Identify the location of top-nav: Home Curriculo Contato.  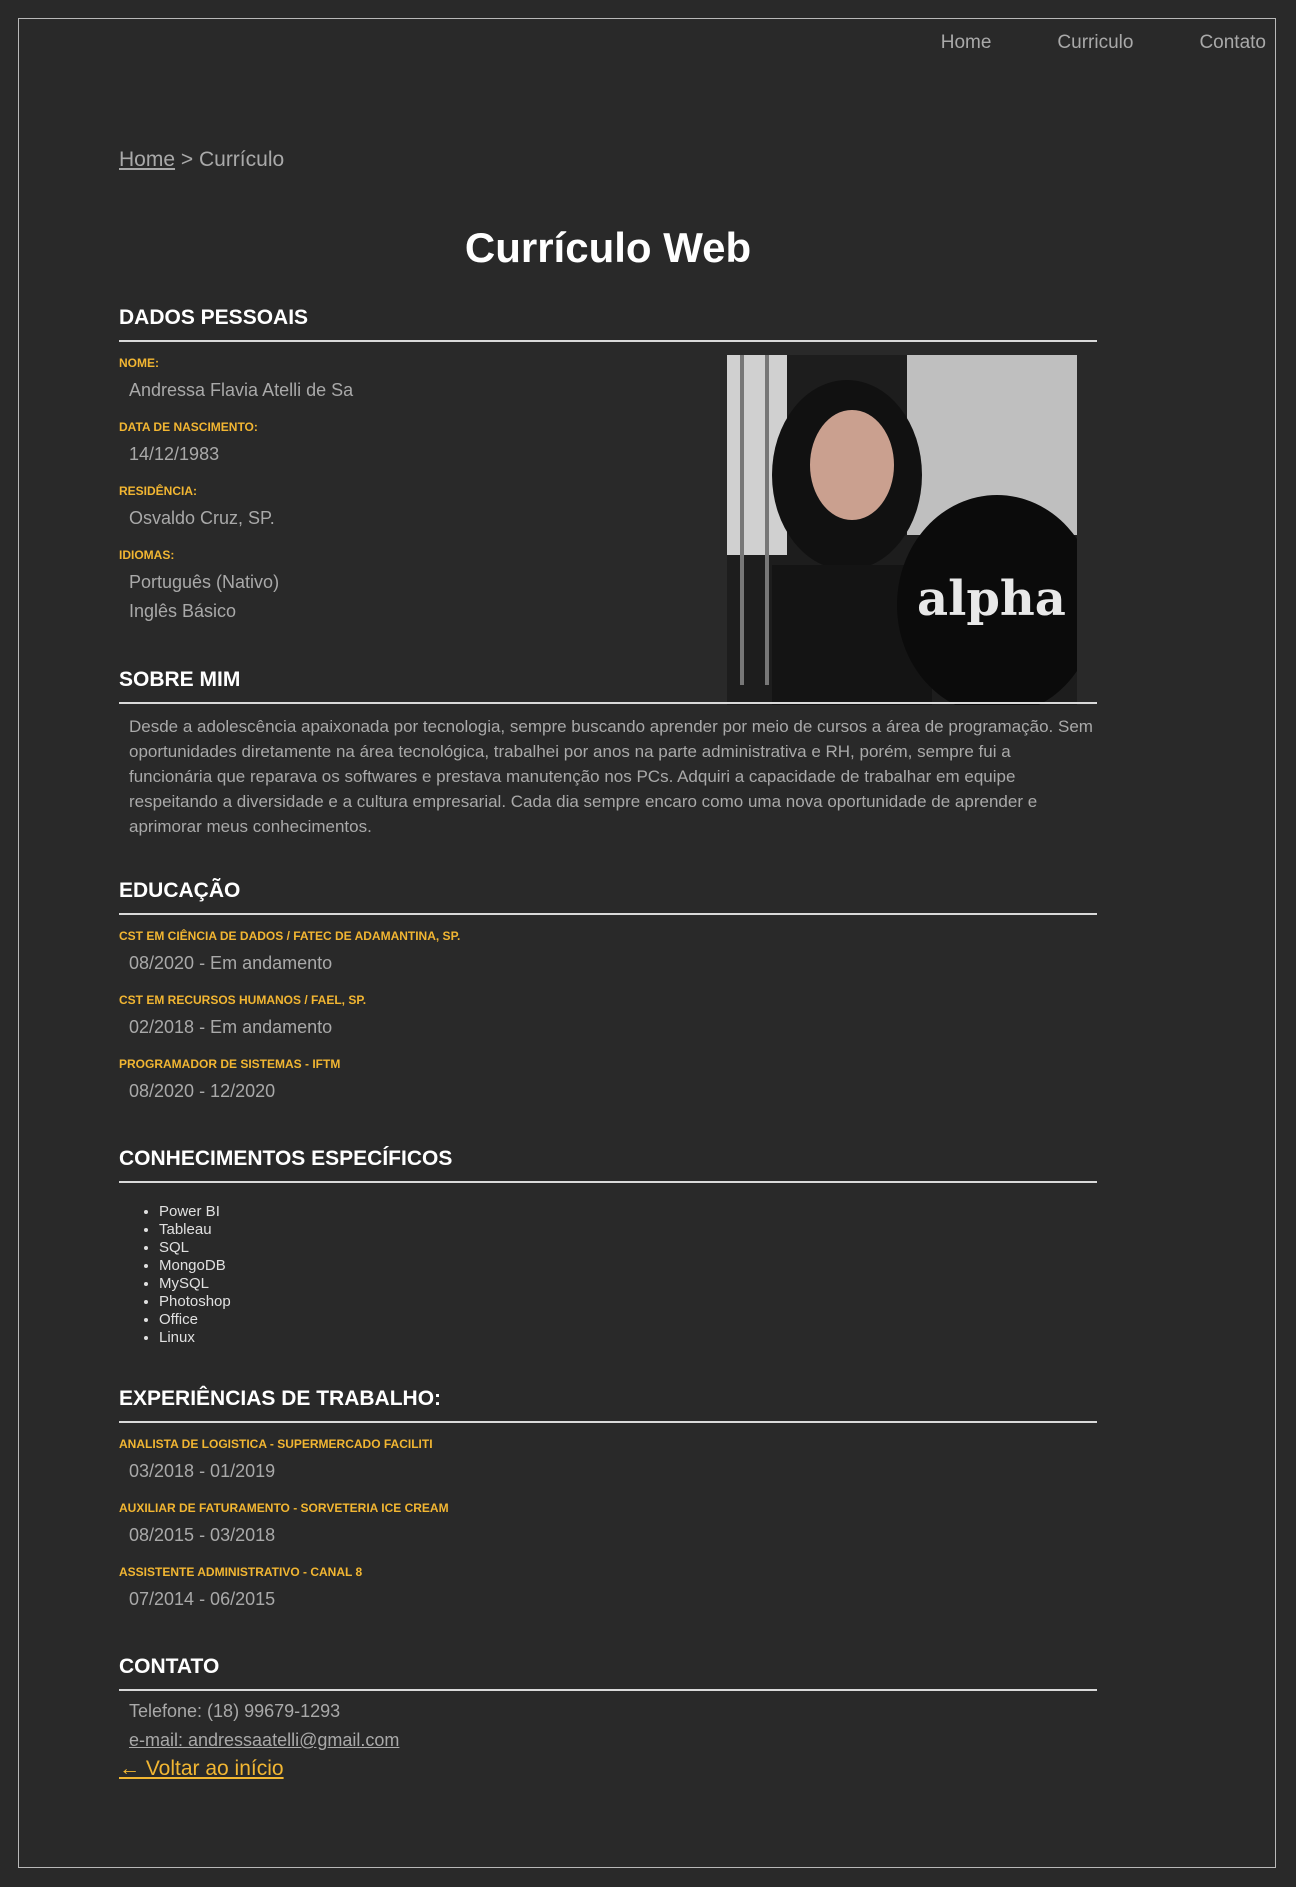
(1070, 43).